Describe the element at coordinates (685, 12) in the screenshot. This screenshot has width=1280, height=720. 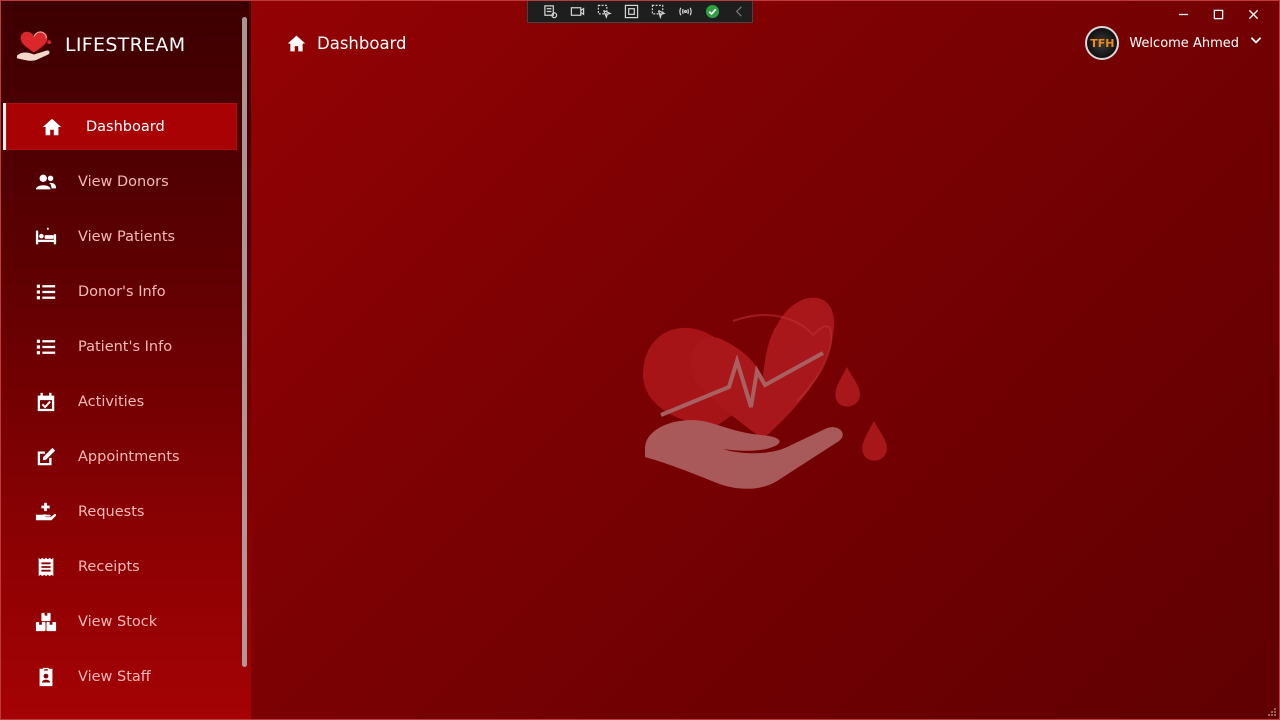
I see `hot-reload-icon` at that location.